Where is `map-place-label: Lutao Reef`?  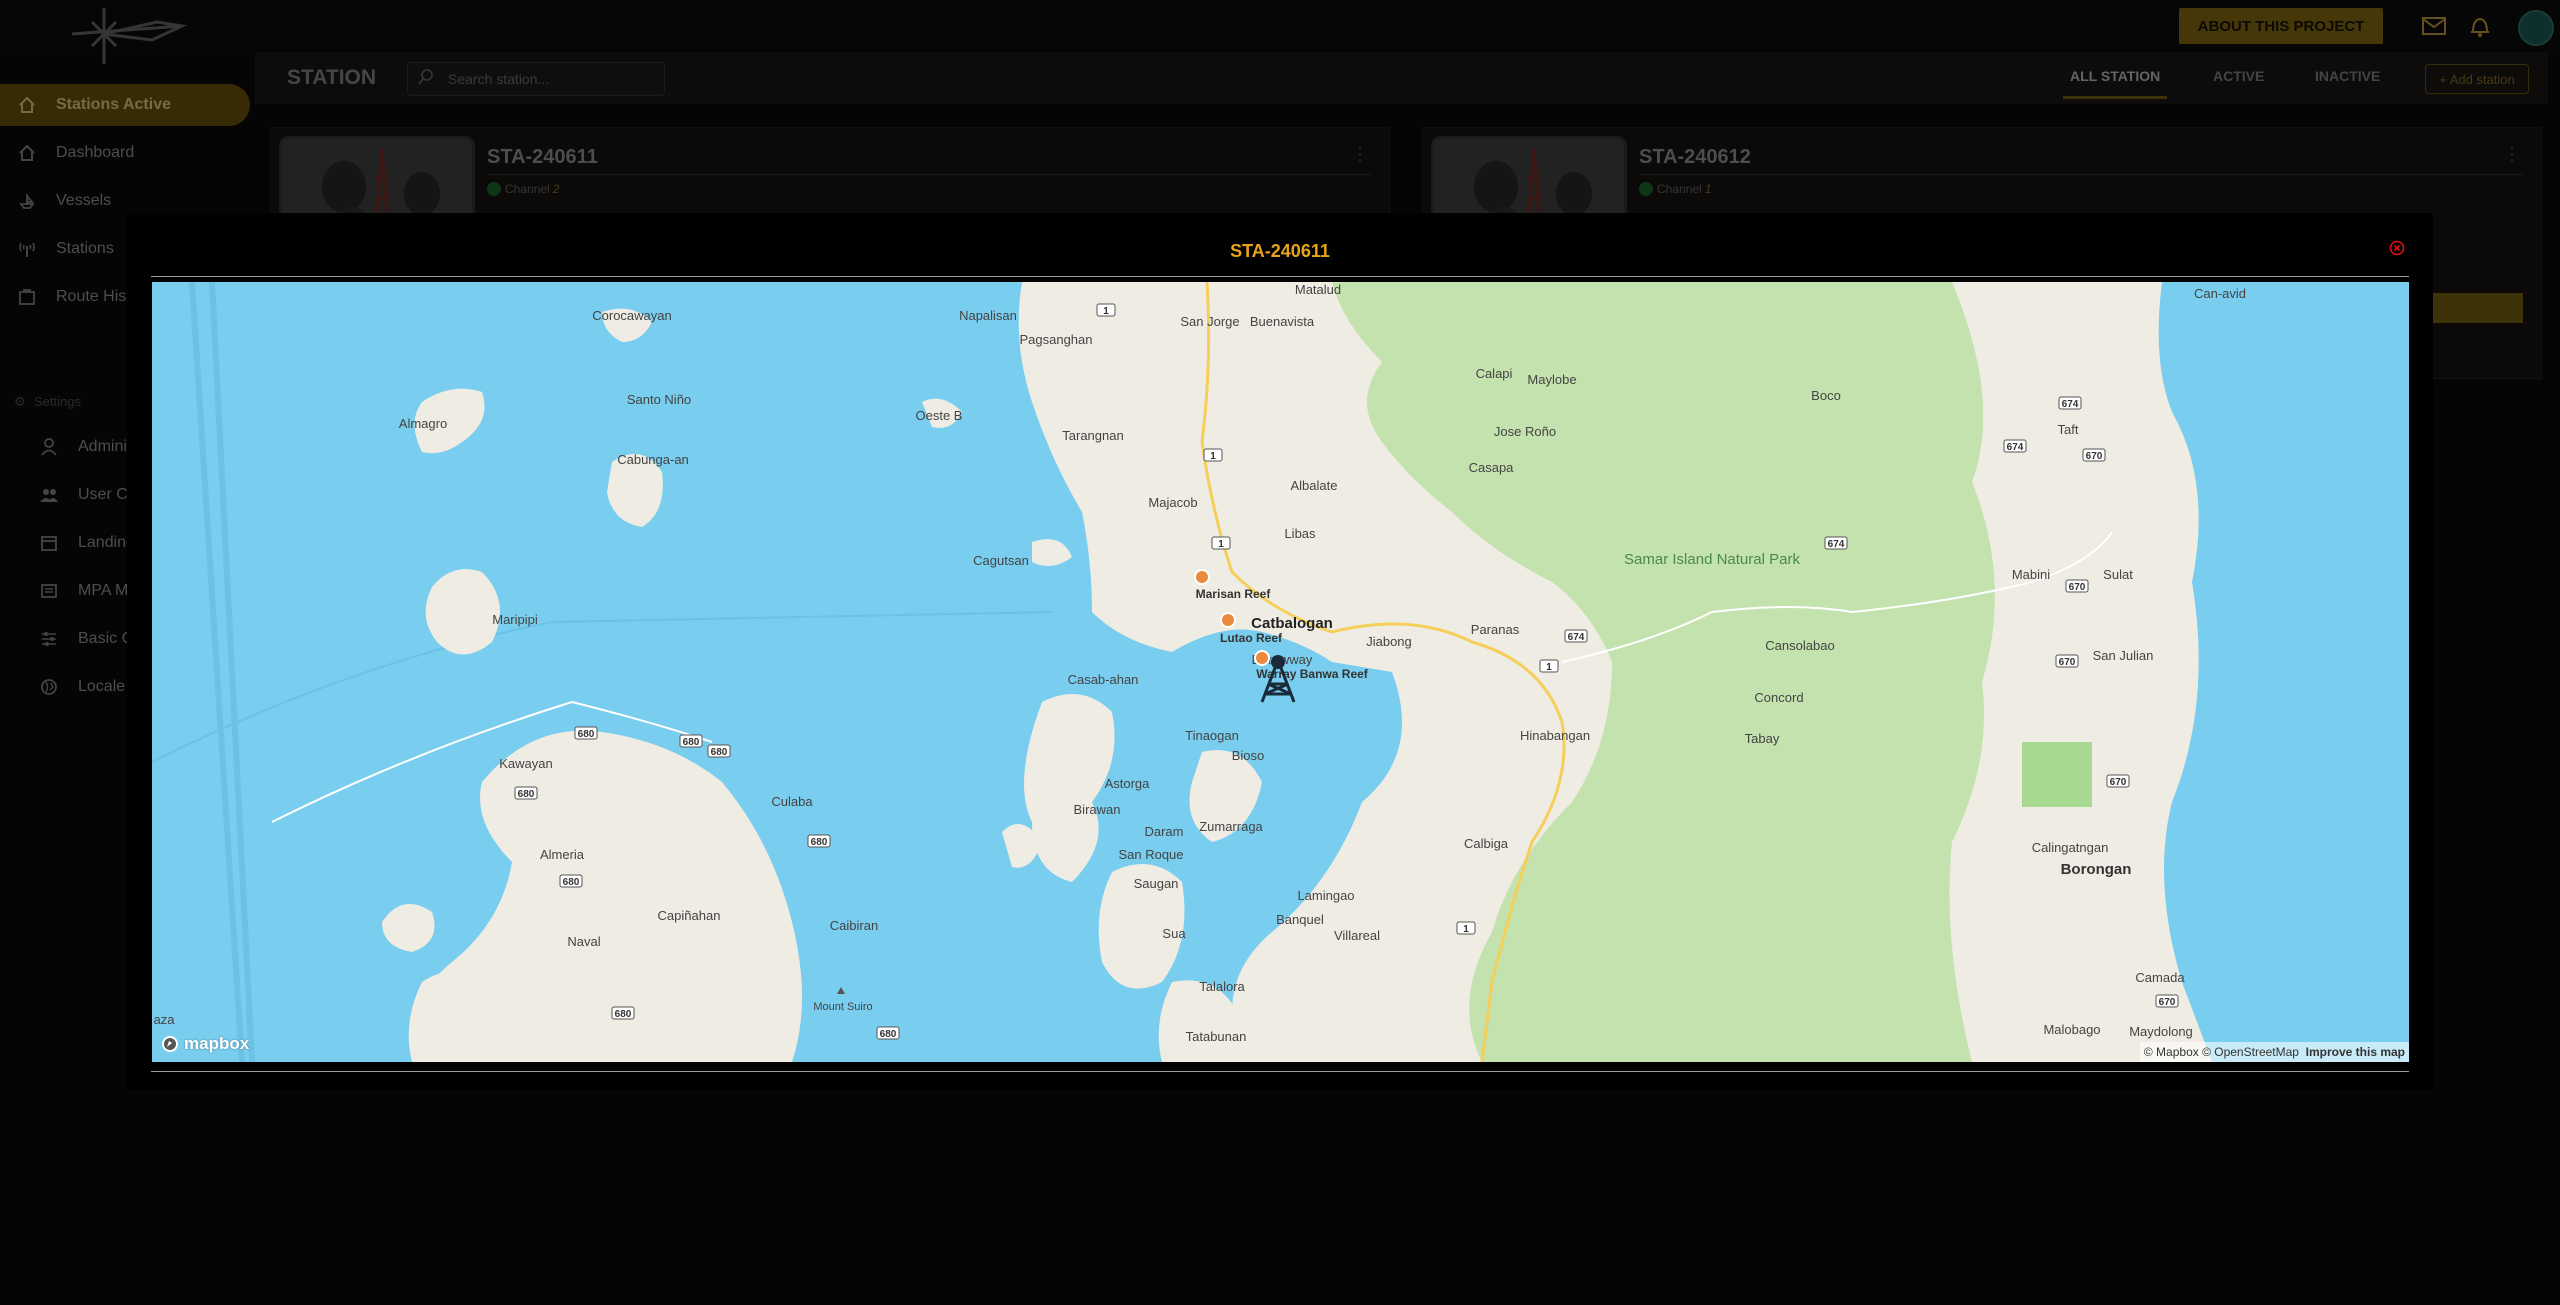
map-place-label: Lutao Reef is located at coordinates (1251, 638).